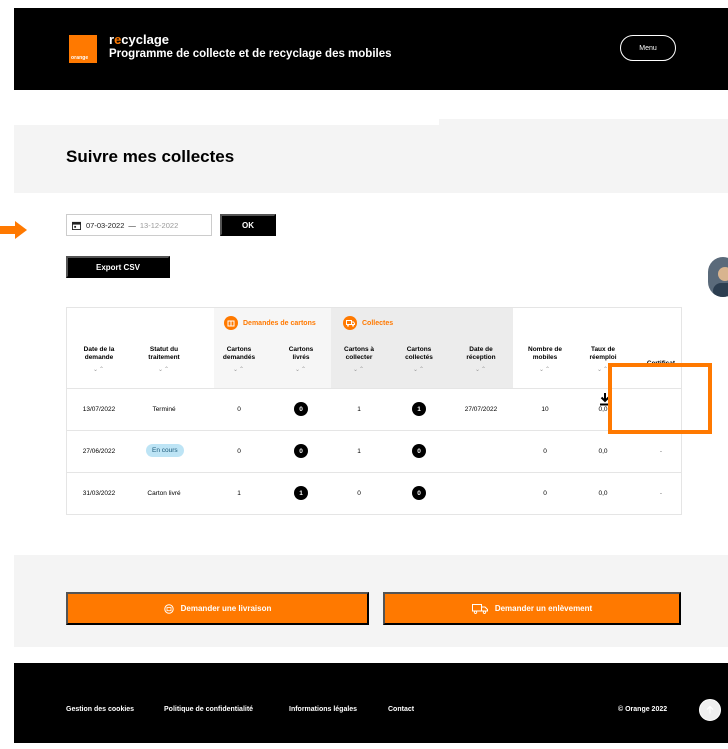 The image size is (728, 749). Describe the element at coordinates (83, 49) in the screenshot. I see `orange-logo: orange` at that location.